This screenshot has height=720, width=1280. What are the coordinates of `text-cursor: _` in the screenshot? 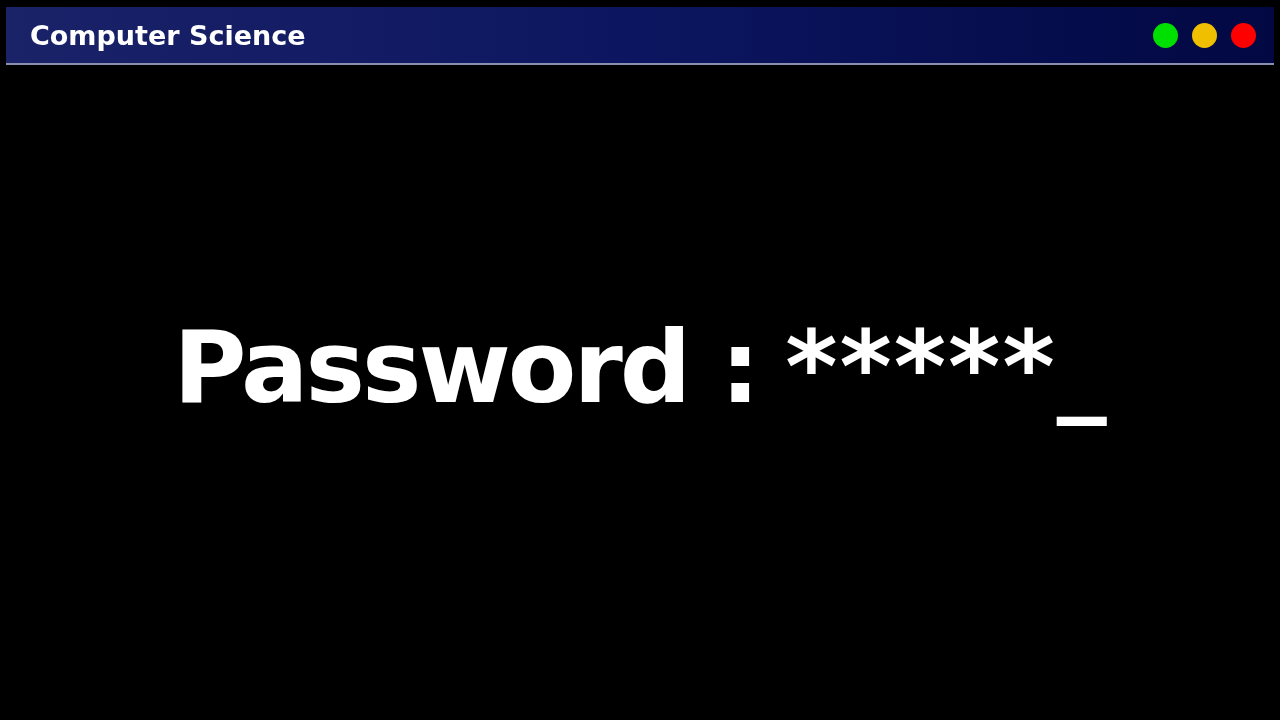 It's located at (1081, 367).